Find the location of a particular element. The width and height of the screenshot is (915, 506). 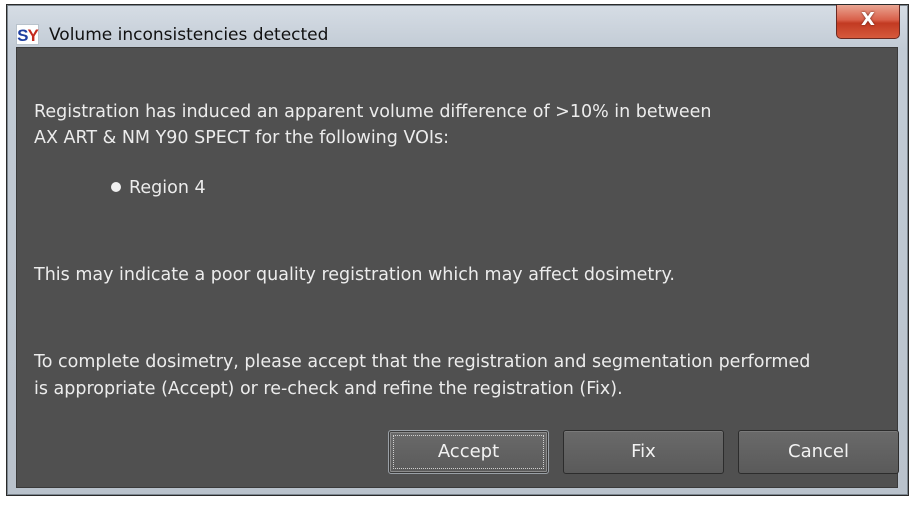

title-bar: SY Volume inconsistencies detected X is located at coordinates (457, 26).